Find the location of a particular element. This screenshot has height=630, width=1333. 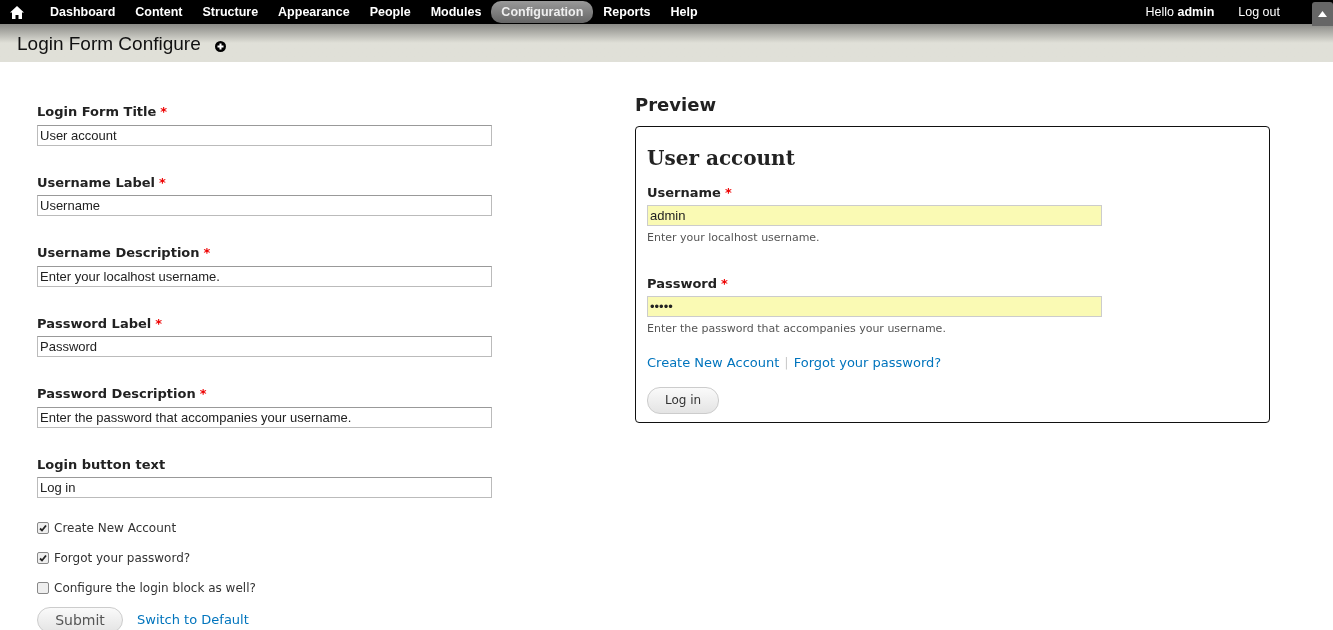

login-button: Log in is located at coordinates (683, 400).